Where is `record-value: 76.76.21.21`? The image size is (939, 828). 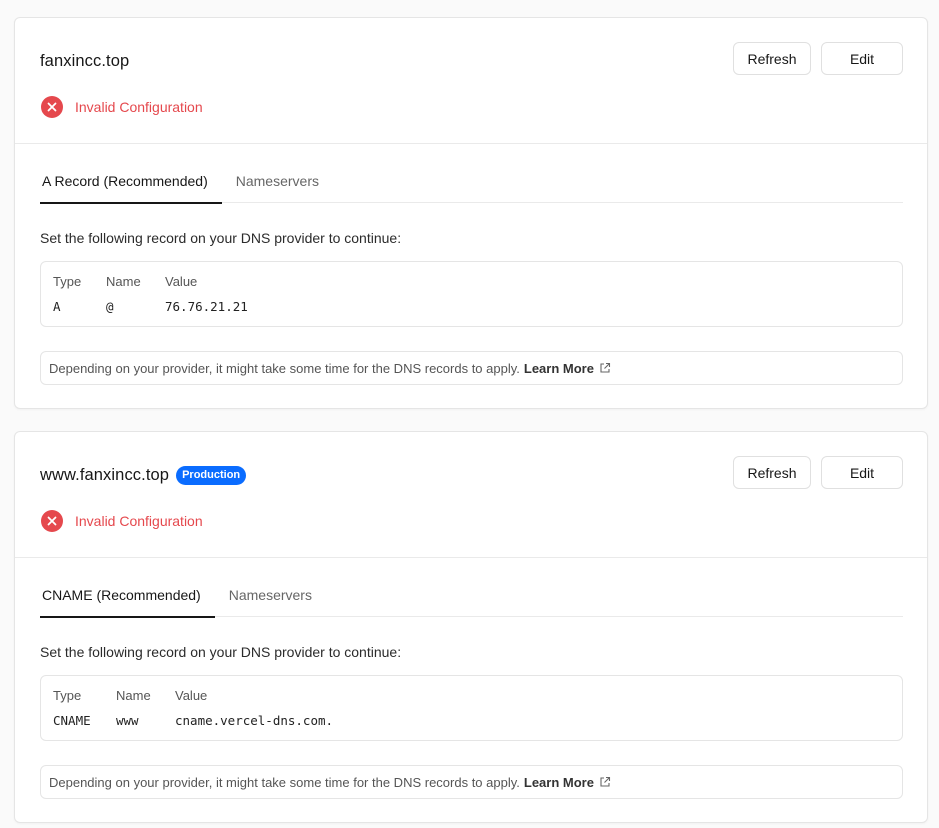 record-value: 76.76.21.21 is located at coordinates (206, 306).